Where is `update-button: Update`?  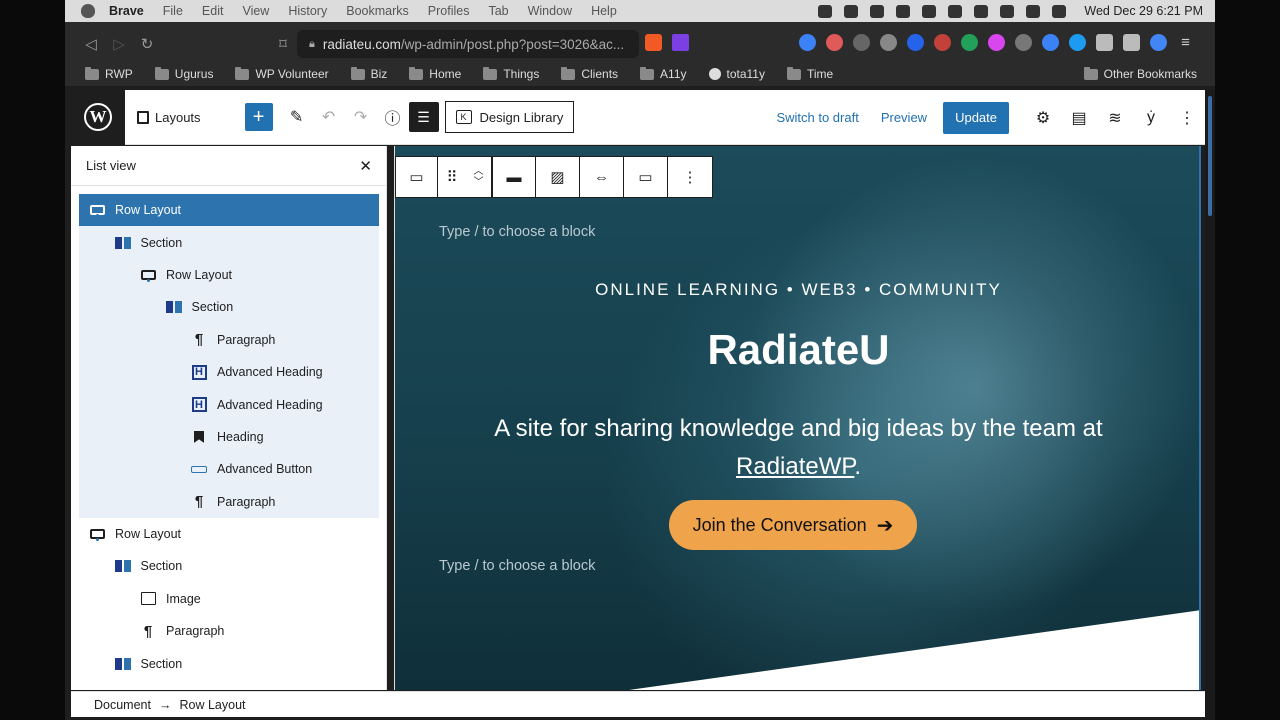
update-button: Update is located at coordinates (976, 117).